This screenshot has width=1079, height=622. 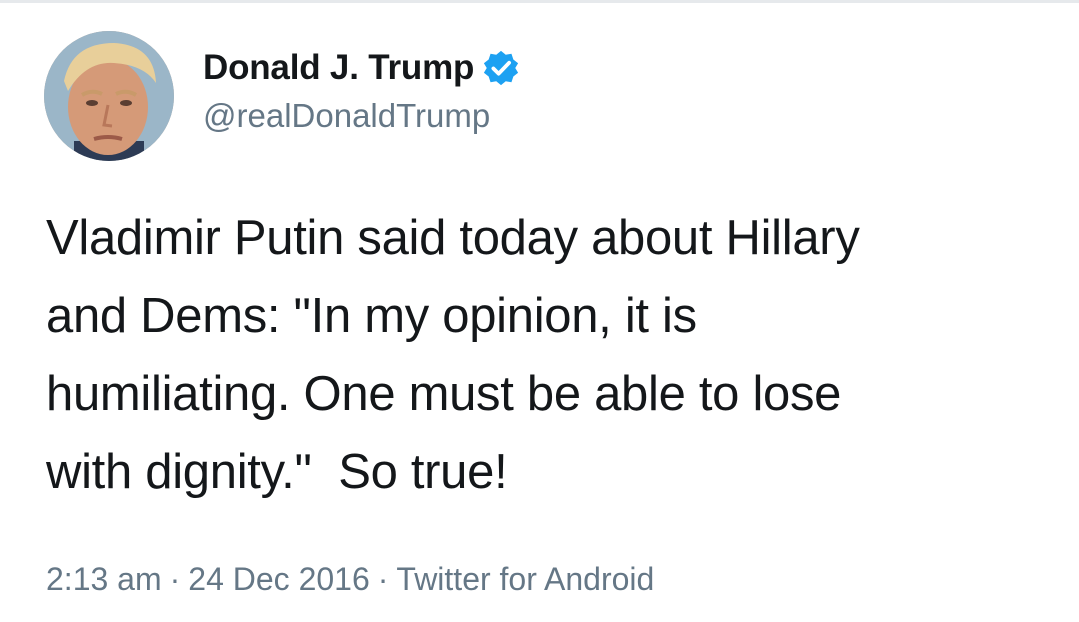 What do you see at coordinates (346, 116) in the screenshot?
I see `handle: @realDonaldTrump` at bounding box center [346, 116].